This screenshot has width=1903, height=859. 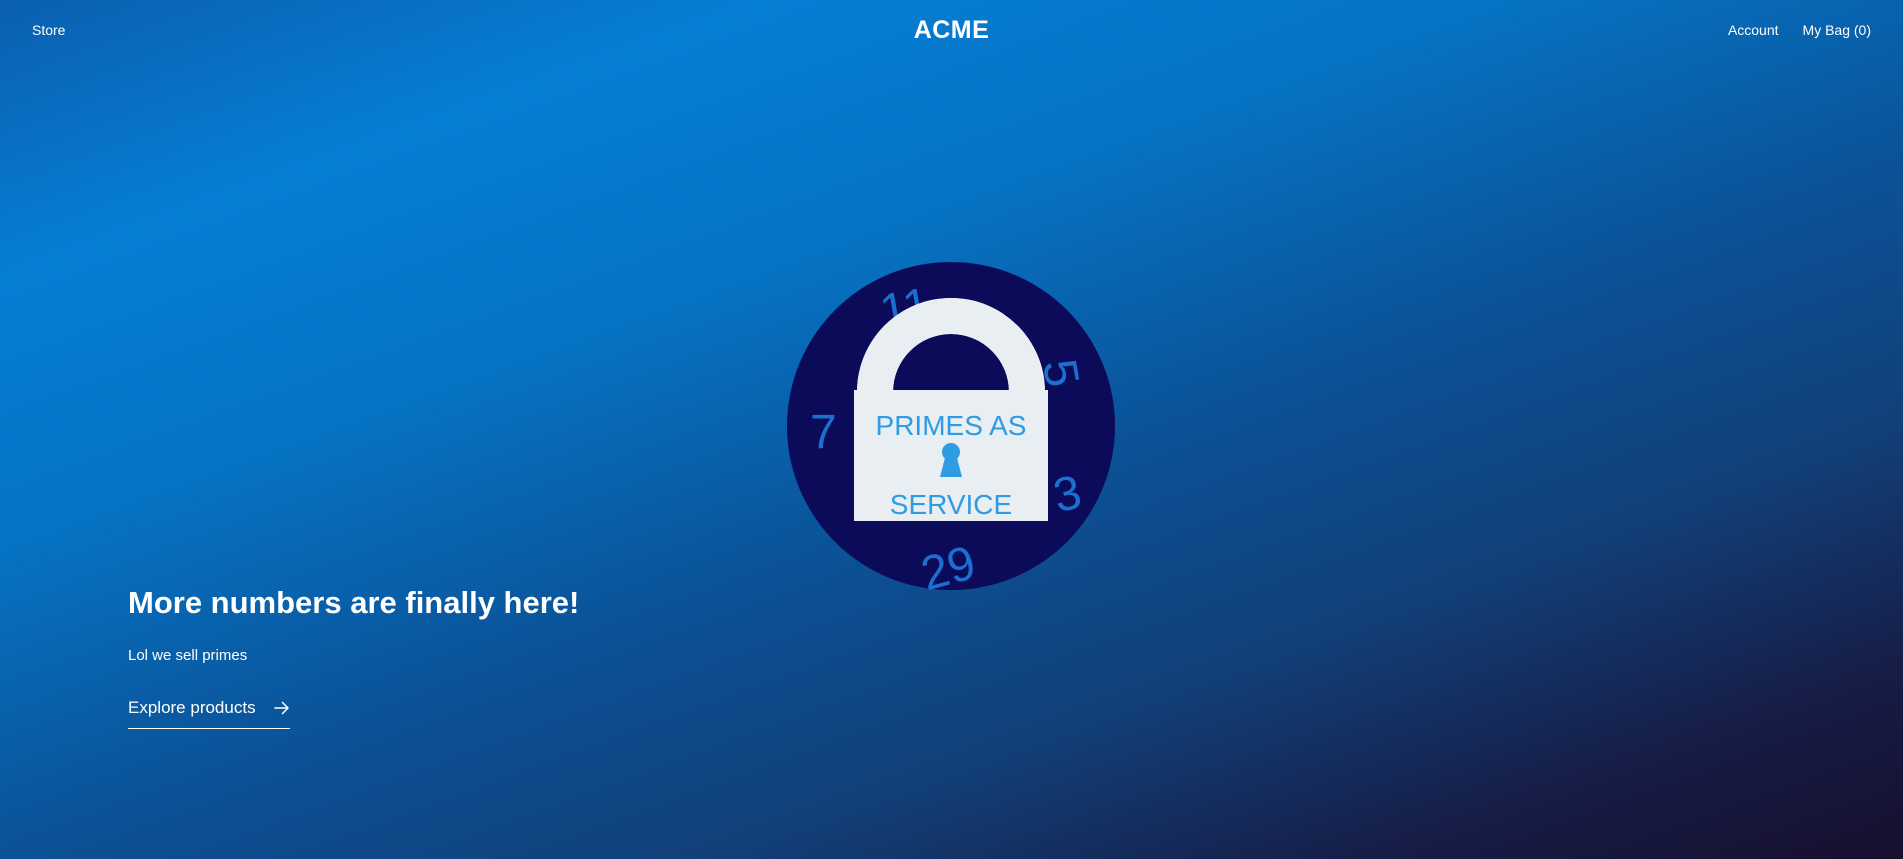 I want to click on primes-as-service-logo: 11 5 7 3 29 PRIMES AS SERVICE, so click(x=951, y=426).